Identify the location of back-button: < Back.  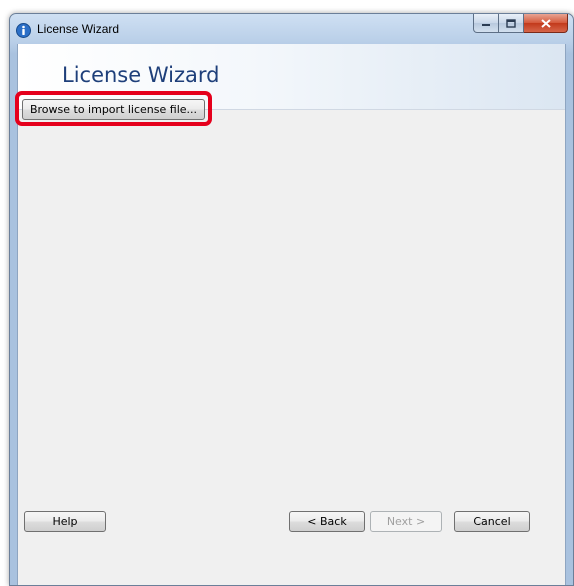
(327, 521).